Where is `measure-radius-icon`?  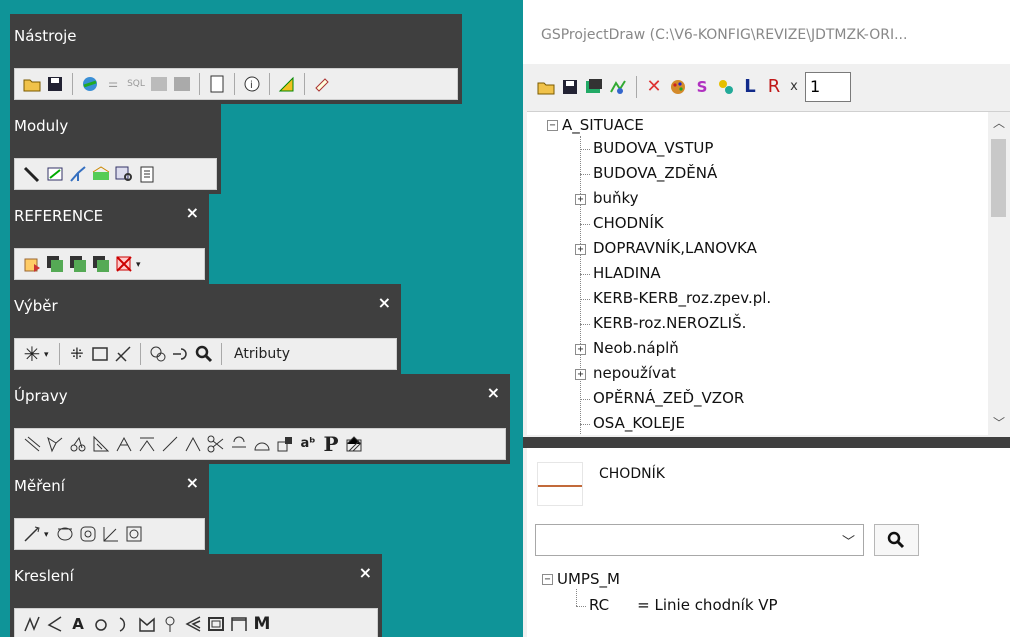 measure-radius-icon is located at coordinates (134, 534).